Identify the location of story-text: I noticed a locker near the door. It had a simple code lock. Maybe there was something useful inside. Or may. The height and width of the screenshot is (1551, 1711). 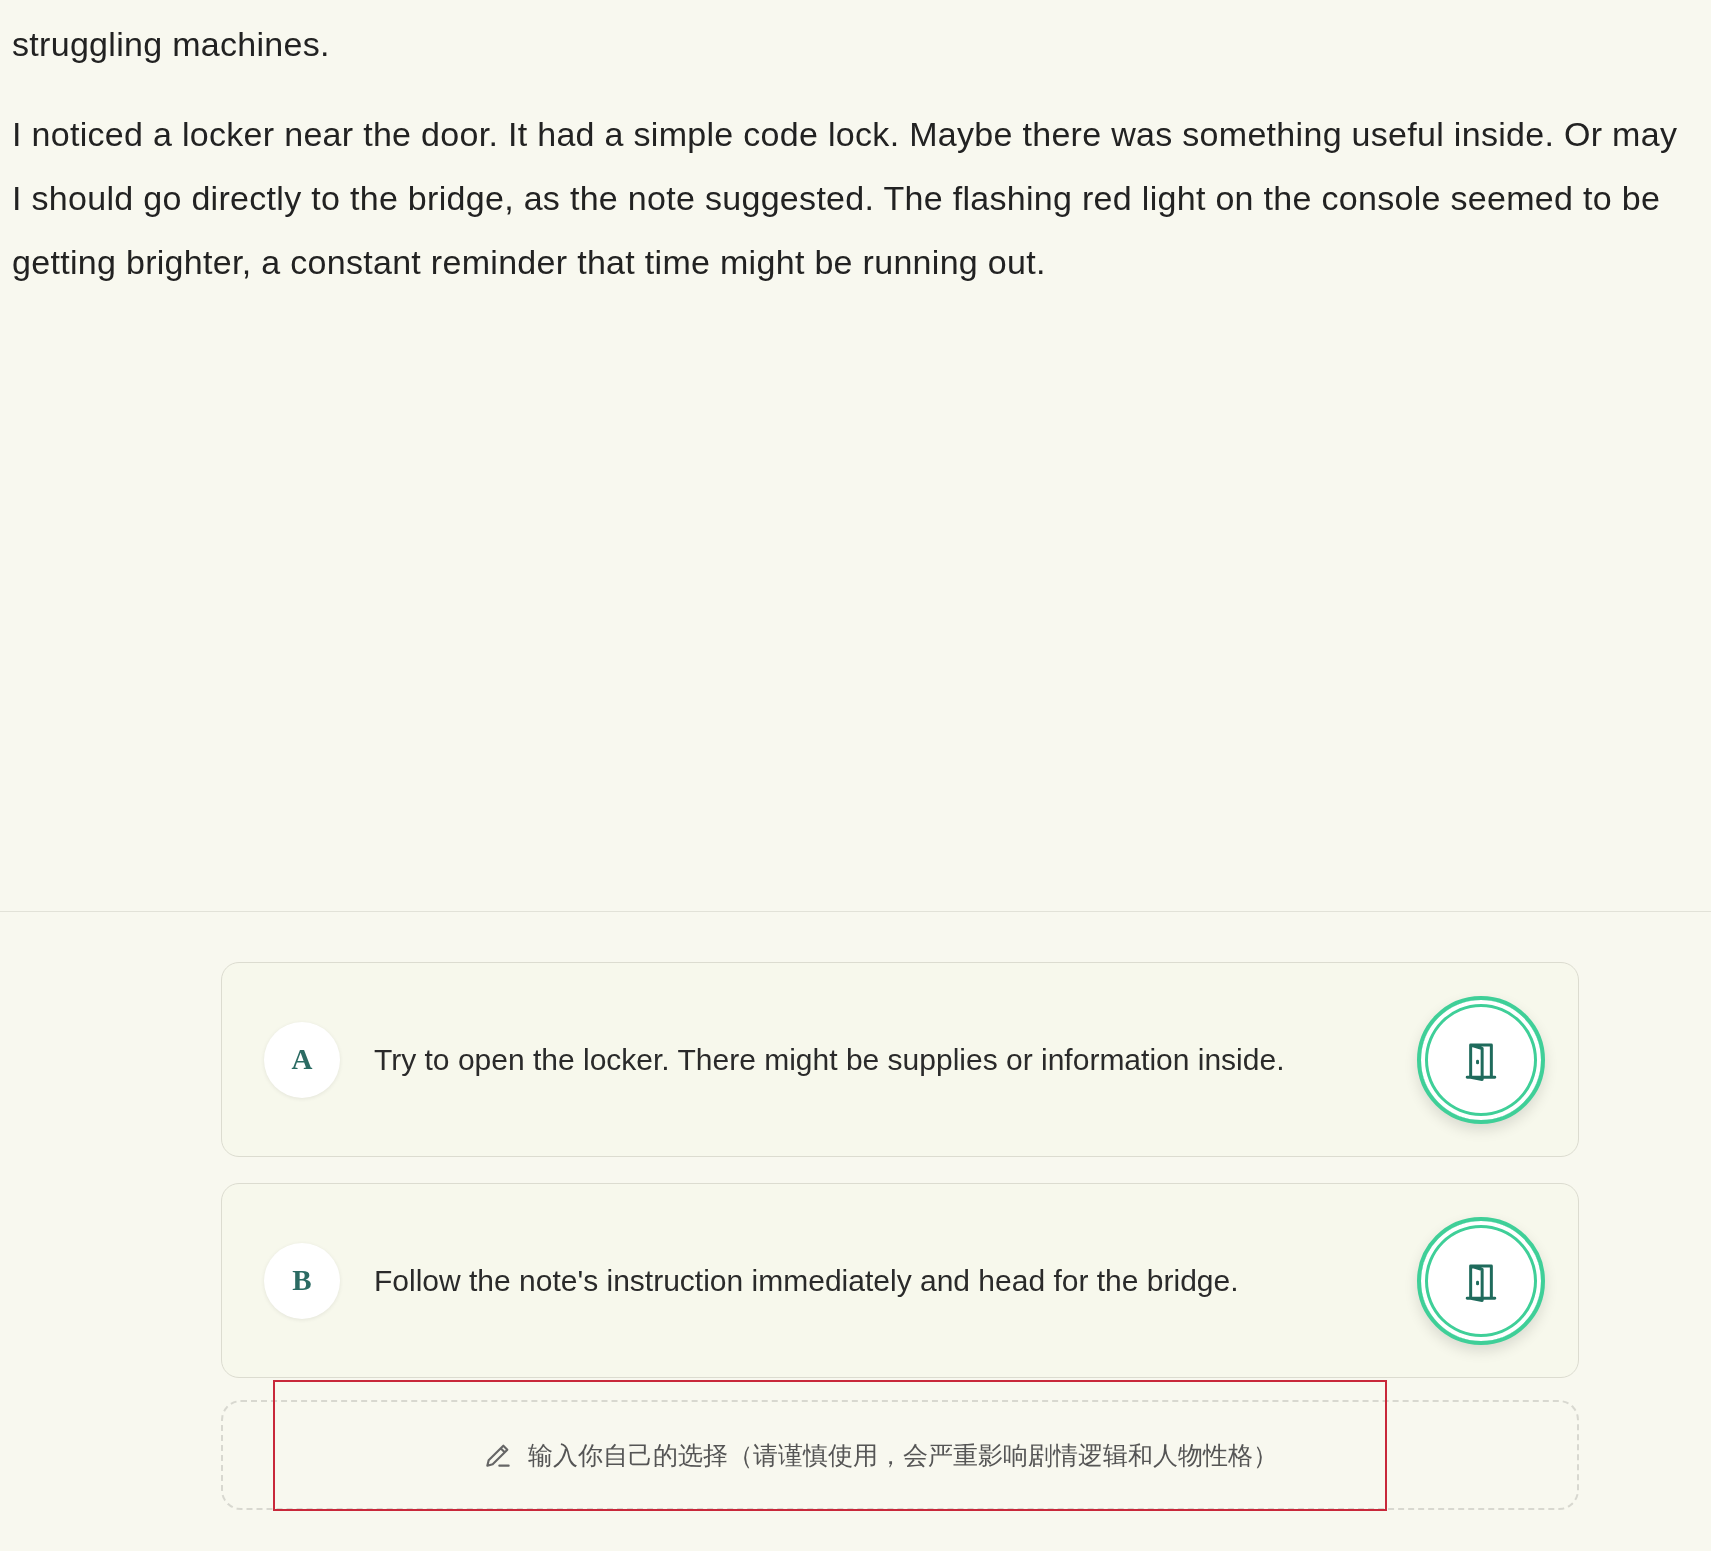
(845, 134).